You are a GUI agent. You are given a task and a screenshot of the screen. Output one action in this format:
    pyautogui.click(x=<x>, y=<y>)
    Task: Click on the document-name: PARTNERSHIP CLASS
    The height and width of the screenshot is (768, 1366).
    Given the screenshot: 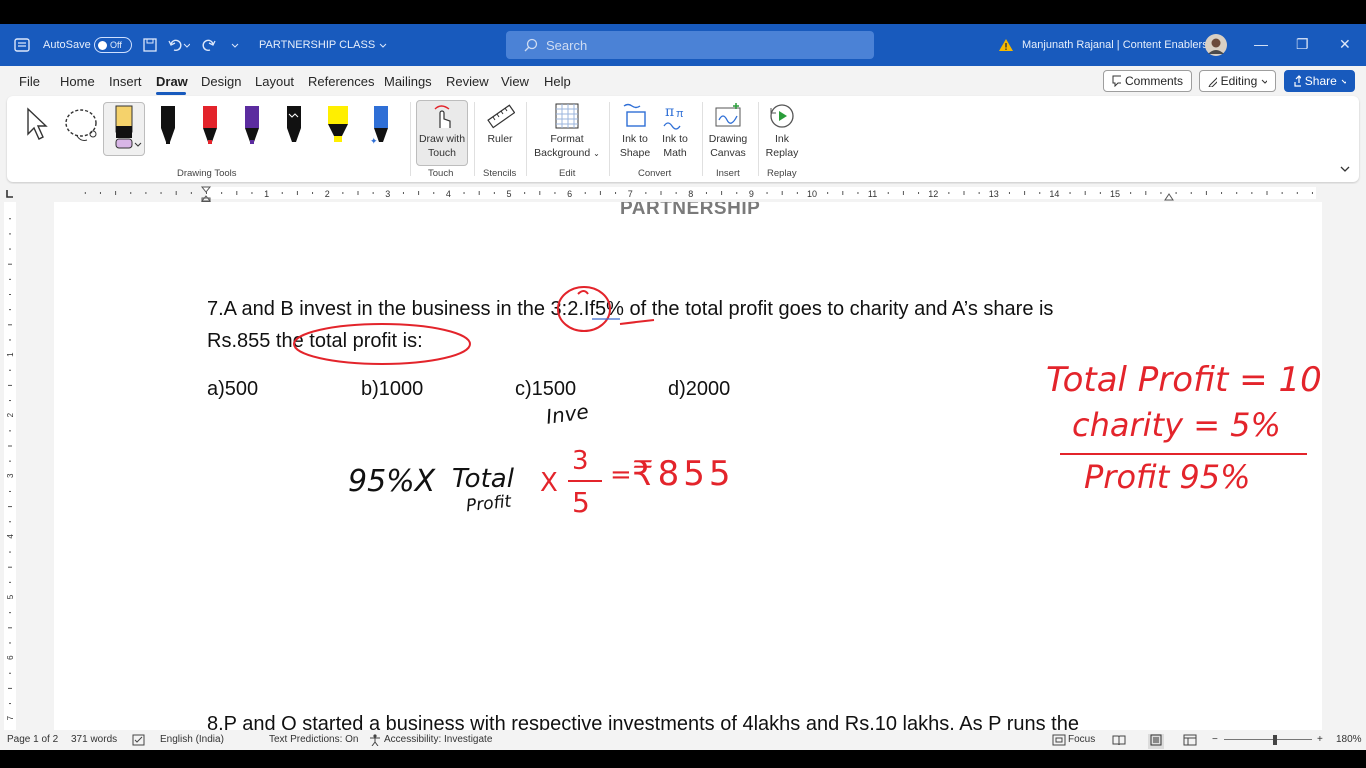 What is the action you would take?
    pyautogui.click(x=323, y=45)
    